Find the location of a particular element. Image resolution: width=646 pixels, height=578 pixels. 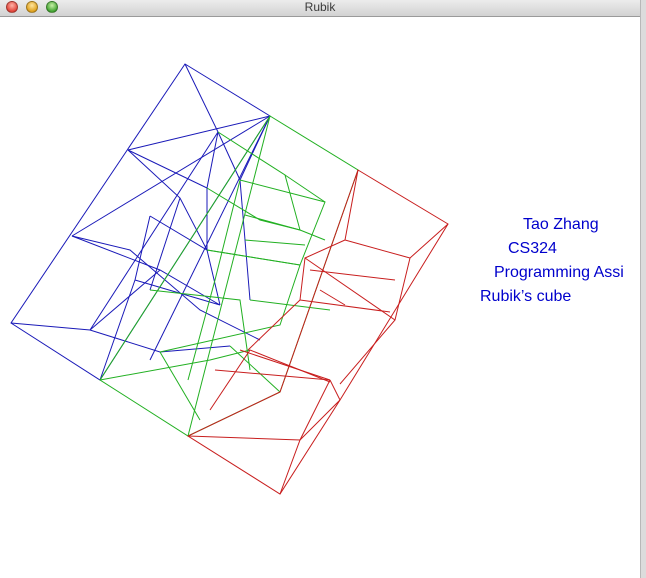

course-label: CS324 is located at coordinates (532, 248).